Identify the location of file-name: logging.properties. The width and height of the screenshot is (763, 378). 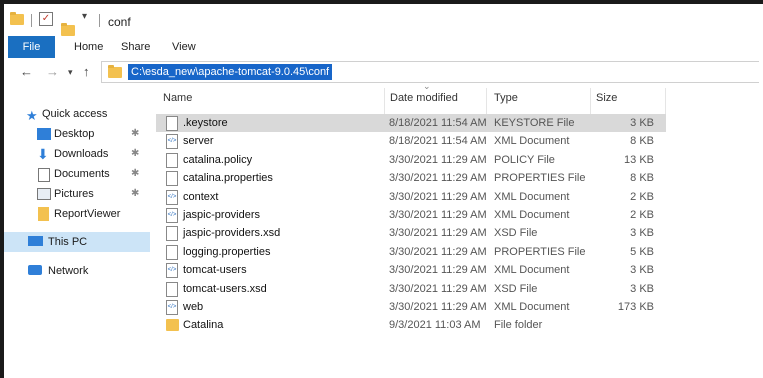
(227, 251).